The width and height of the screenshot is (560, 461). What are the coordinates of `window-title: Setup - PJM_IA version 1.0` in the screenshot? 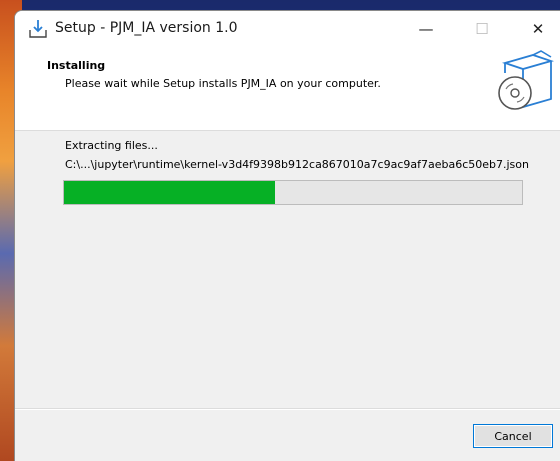 It's located at (146, 28).